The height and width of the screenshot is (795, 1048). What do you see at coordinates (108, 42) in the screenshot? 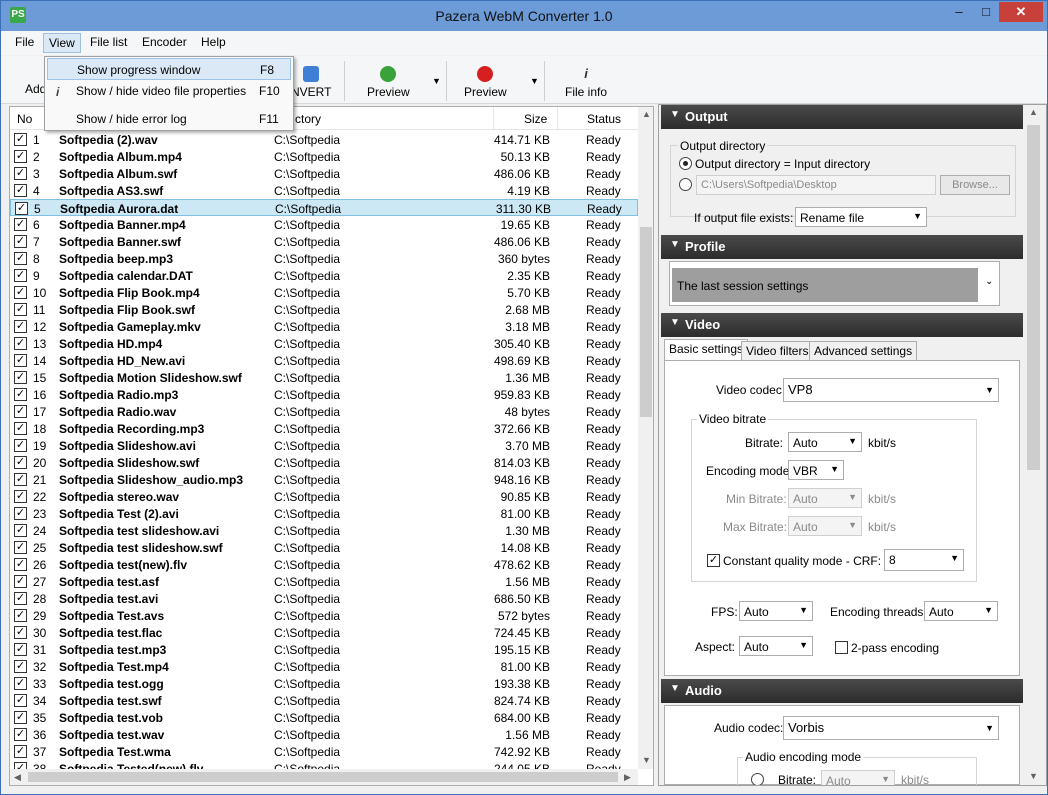
I see `menu-file-list: File list` at bounding box center [108, 42].